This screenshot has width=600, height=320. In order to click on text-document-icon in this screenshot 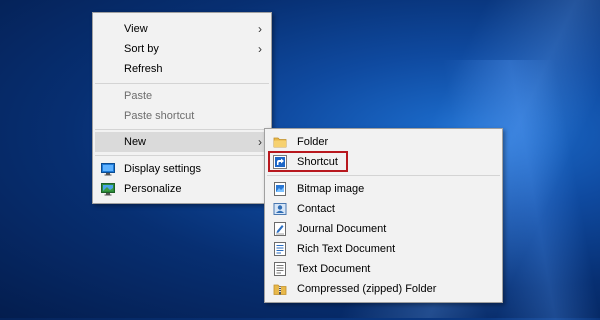, I will do `click(280, 269)`.